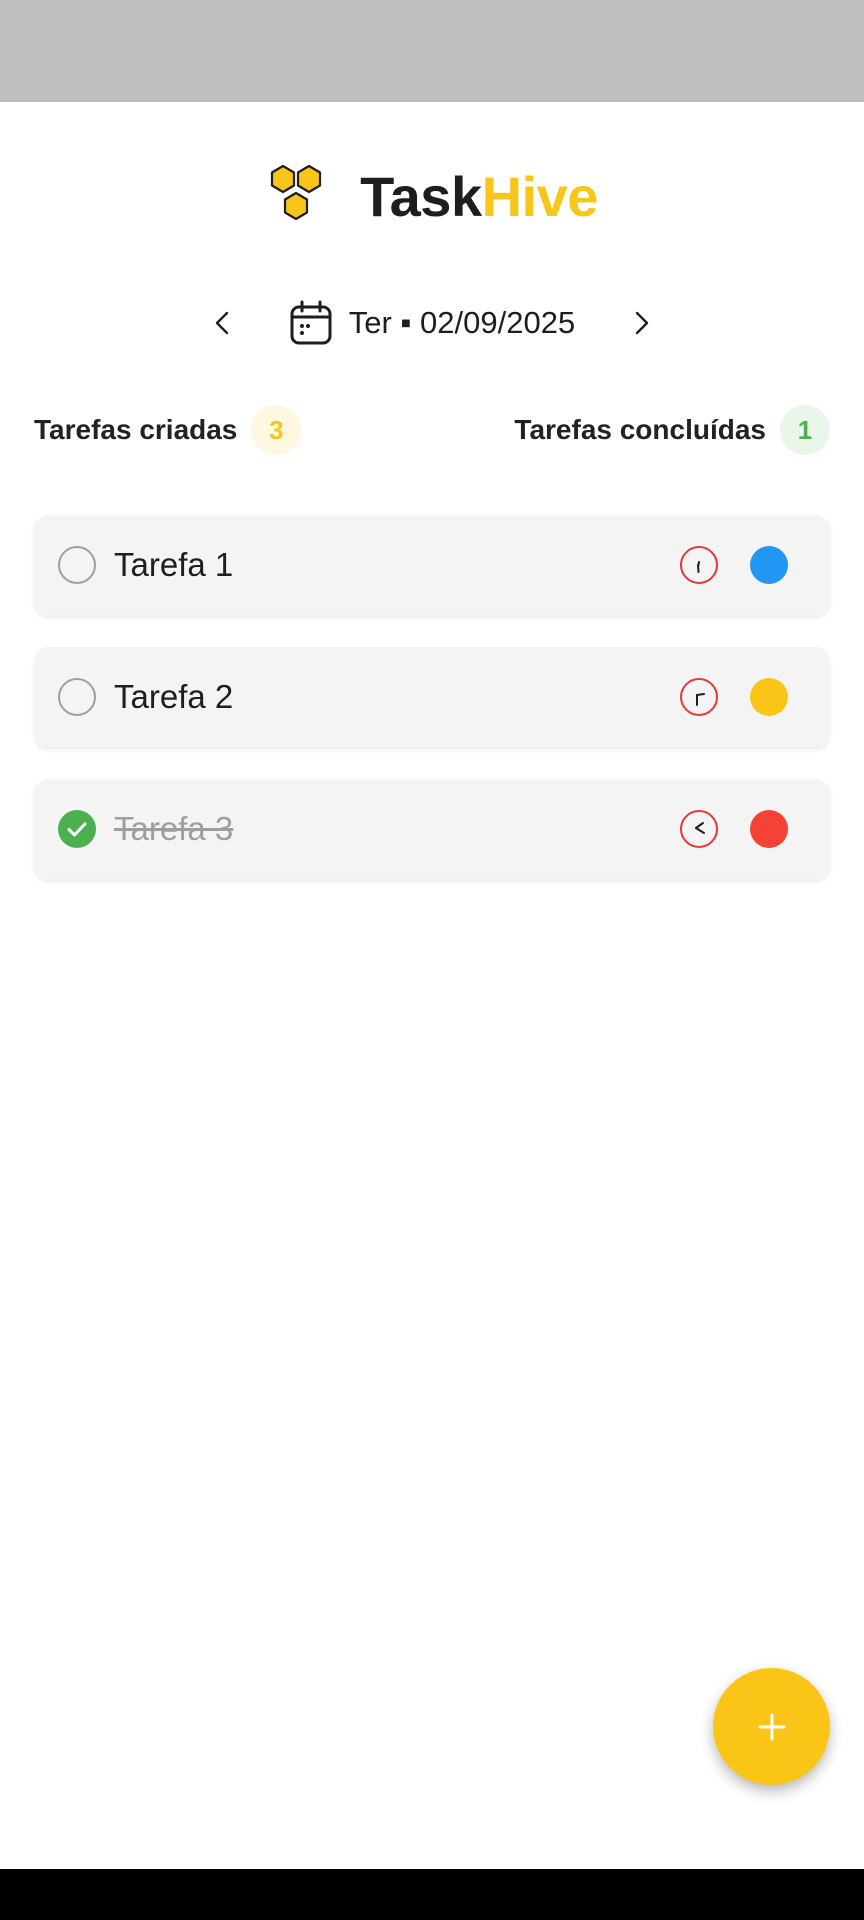  I want to click on chevron-right-icon, so click(642, 323).